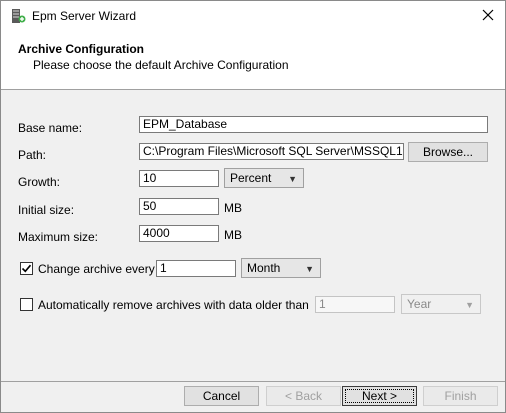 The image size is (506, 413). I want to click on change-archive-label: Change archive every, so click(96, 269).